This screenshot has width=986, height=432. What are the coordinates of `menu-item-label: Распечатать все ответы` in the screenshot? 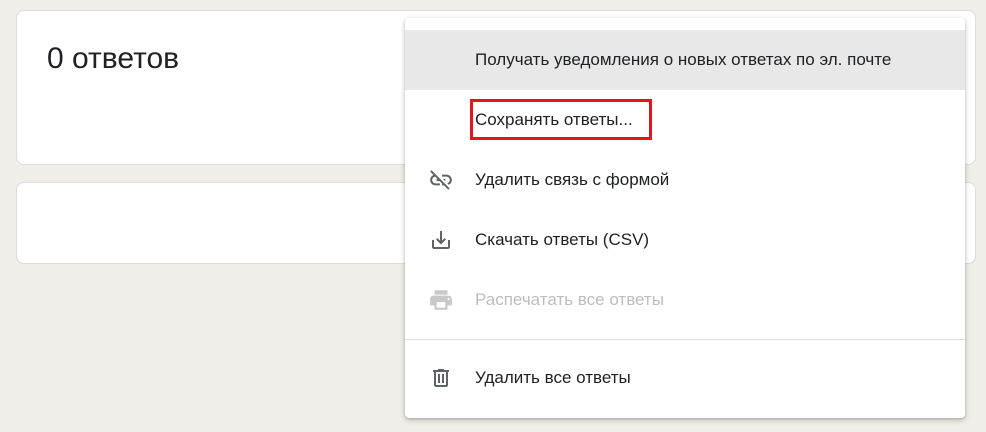 It's located at (569, 299).